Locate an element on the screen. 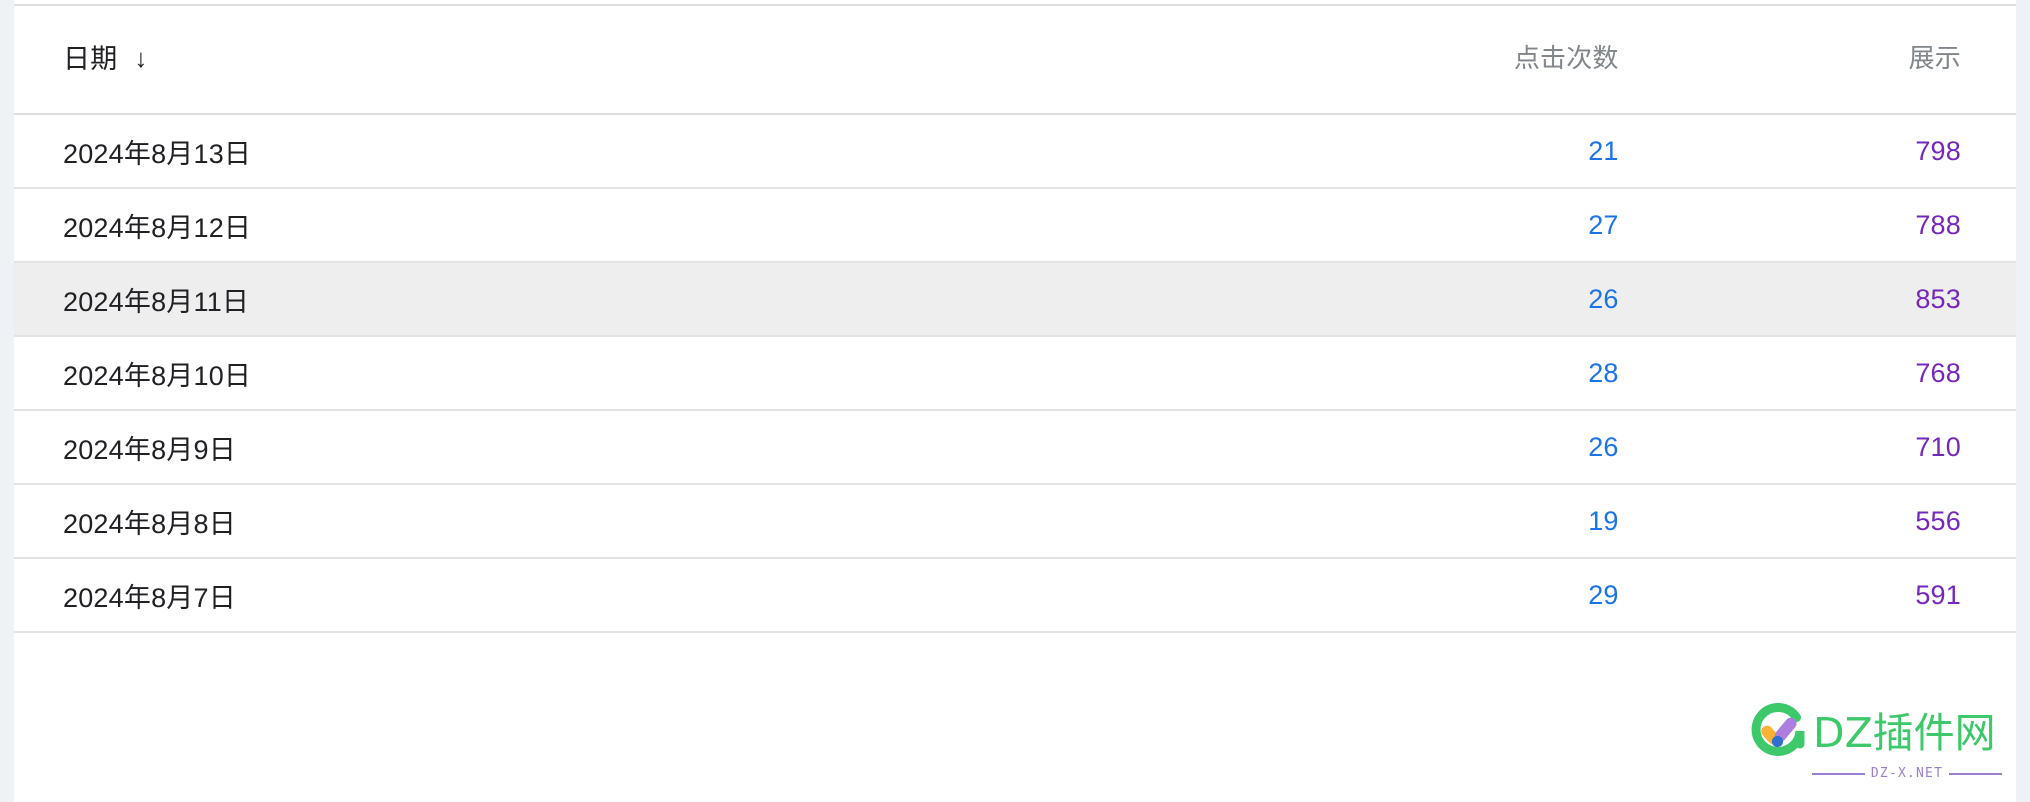 This screenshot has width=2030, height=802. table-row: 2024年8月8日 19 556 is located at coordinates (1015, 521).